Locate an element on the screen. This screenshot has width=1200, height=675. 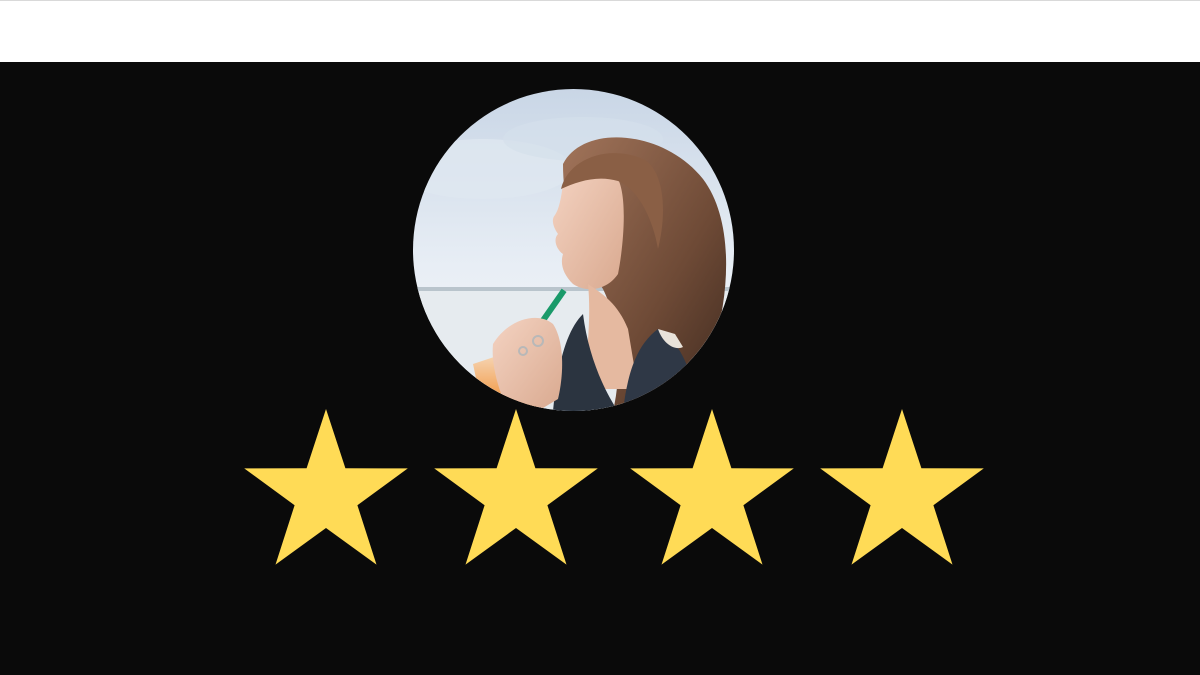
star-rating is located at coordinates (614, 487).